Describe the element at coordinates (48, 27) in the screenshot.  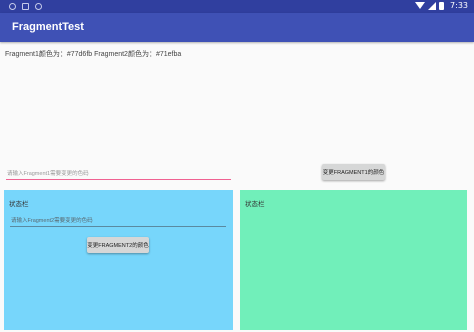
I see `app-title: FragmentTest` at that location.